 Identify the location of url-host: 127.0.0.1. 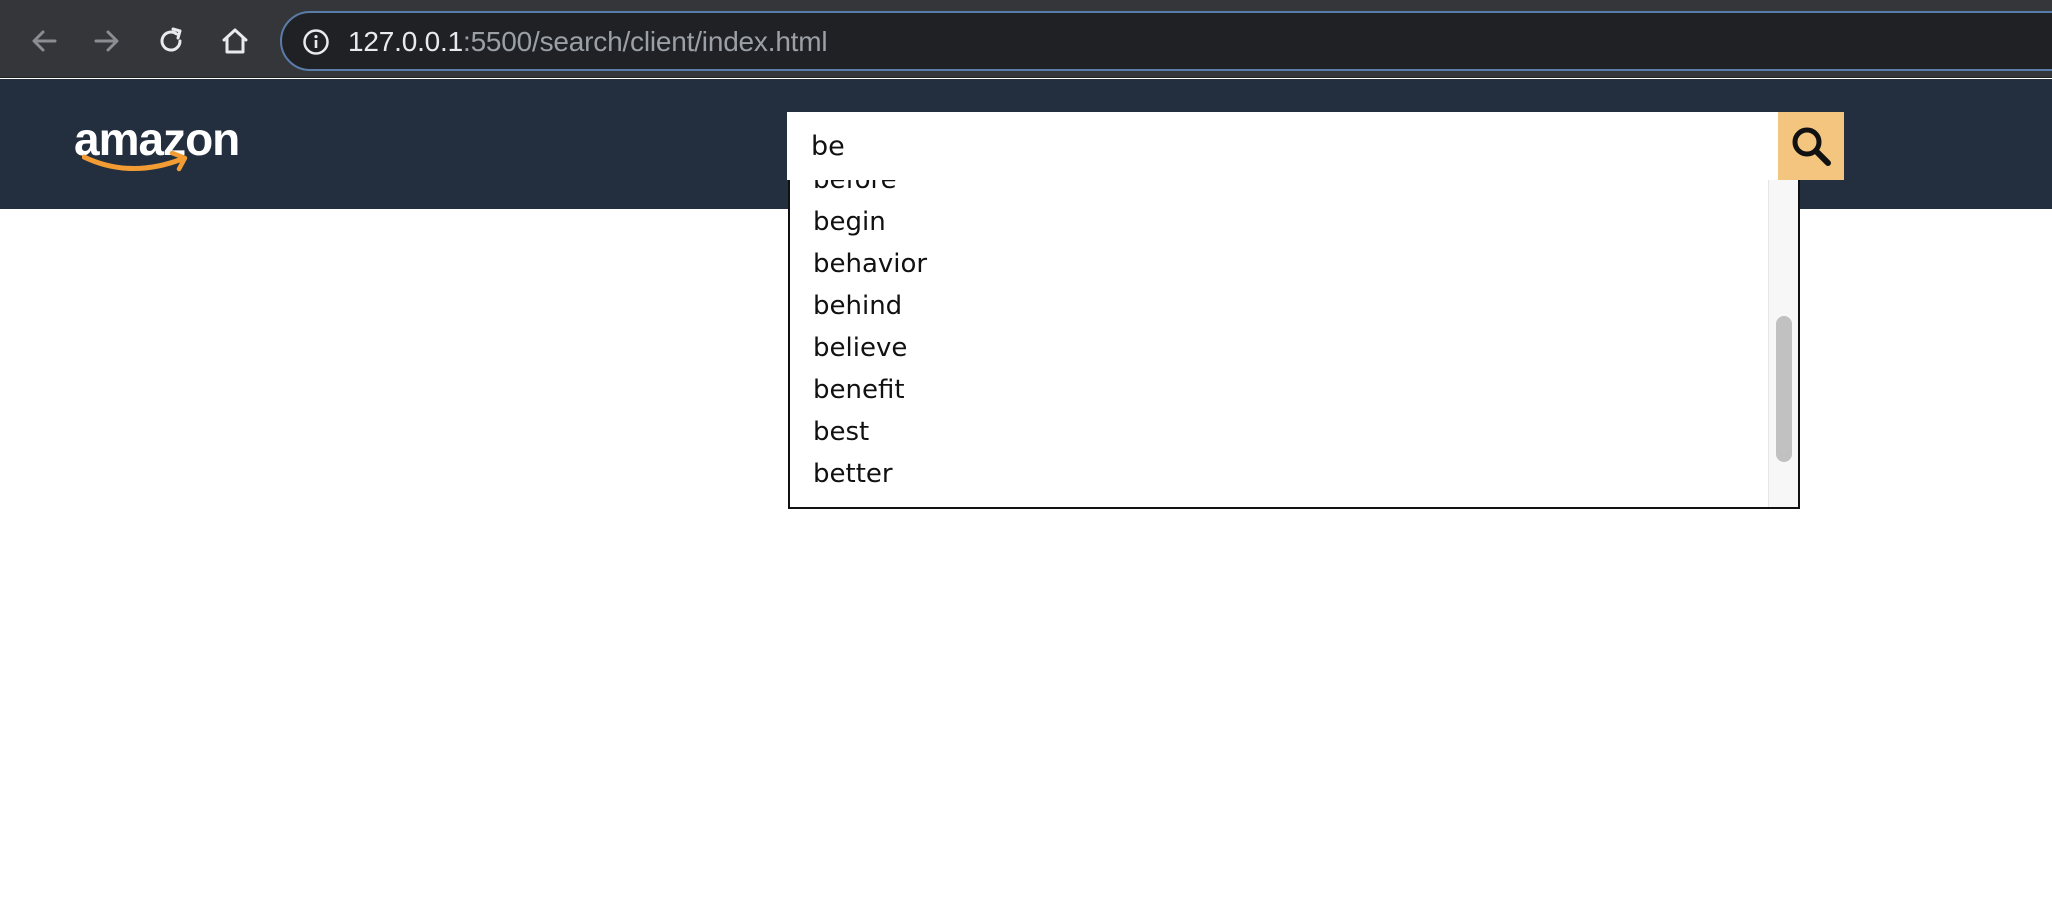
(405, 41).